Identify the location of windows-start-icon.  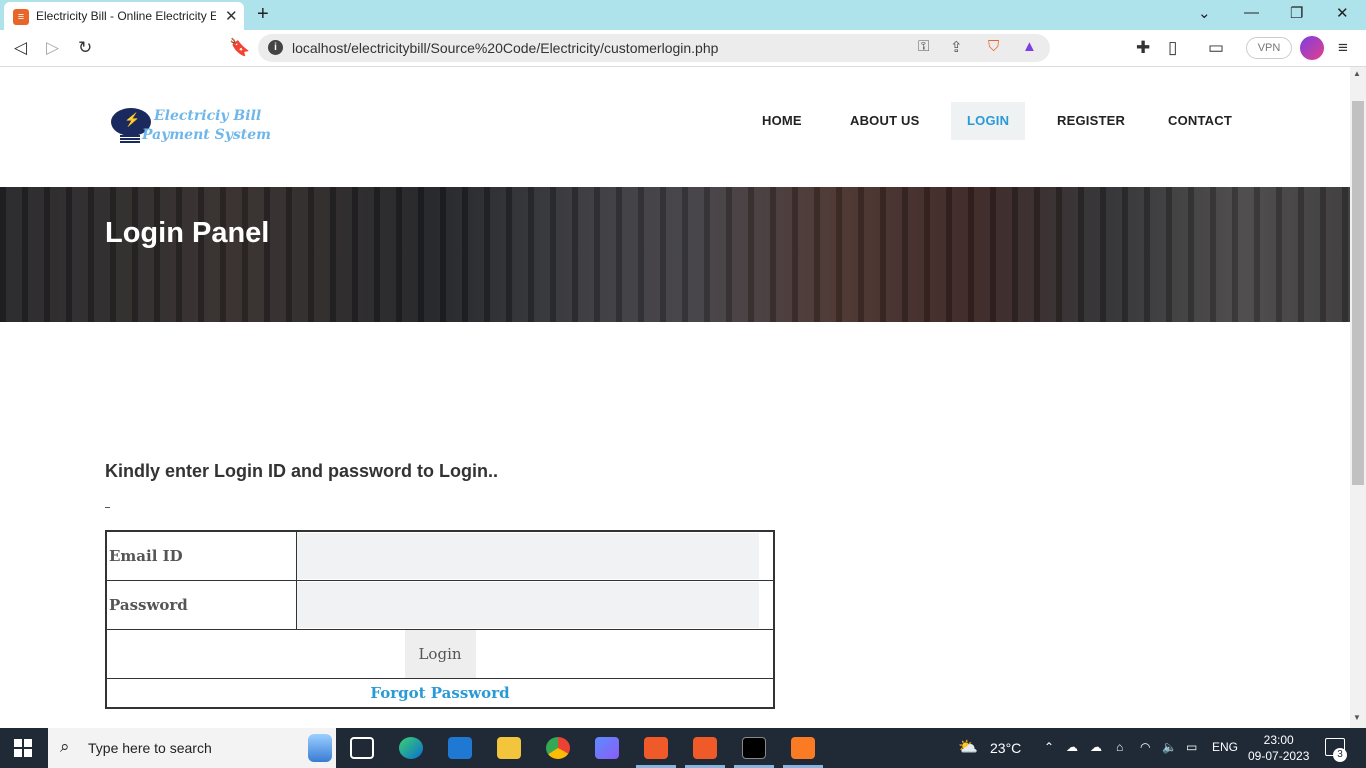
(23, 748).